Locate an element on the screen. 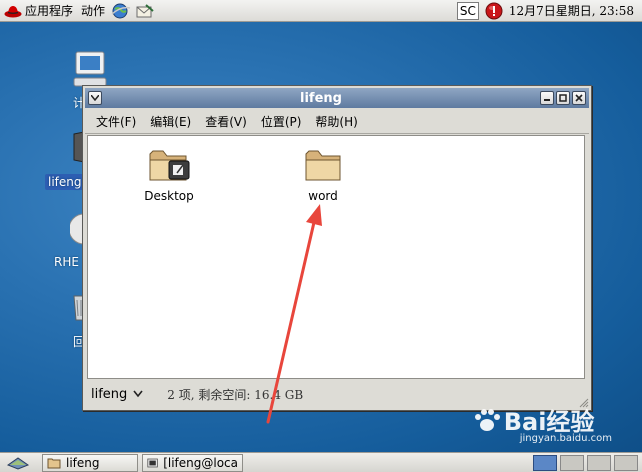 The height and width of the screenshot is (472, 642). menu-bar: 文件(F) 编辑(E) 查看(V) 位置(P) 帮助(H) is located at coordinates (337, 121).